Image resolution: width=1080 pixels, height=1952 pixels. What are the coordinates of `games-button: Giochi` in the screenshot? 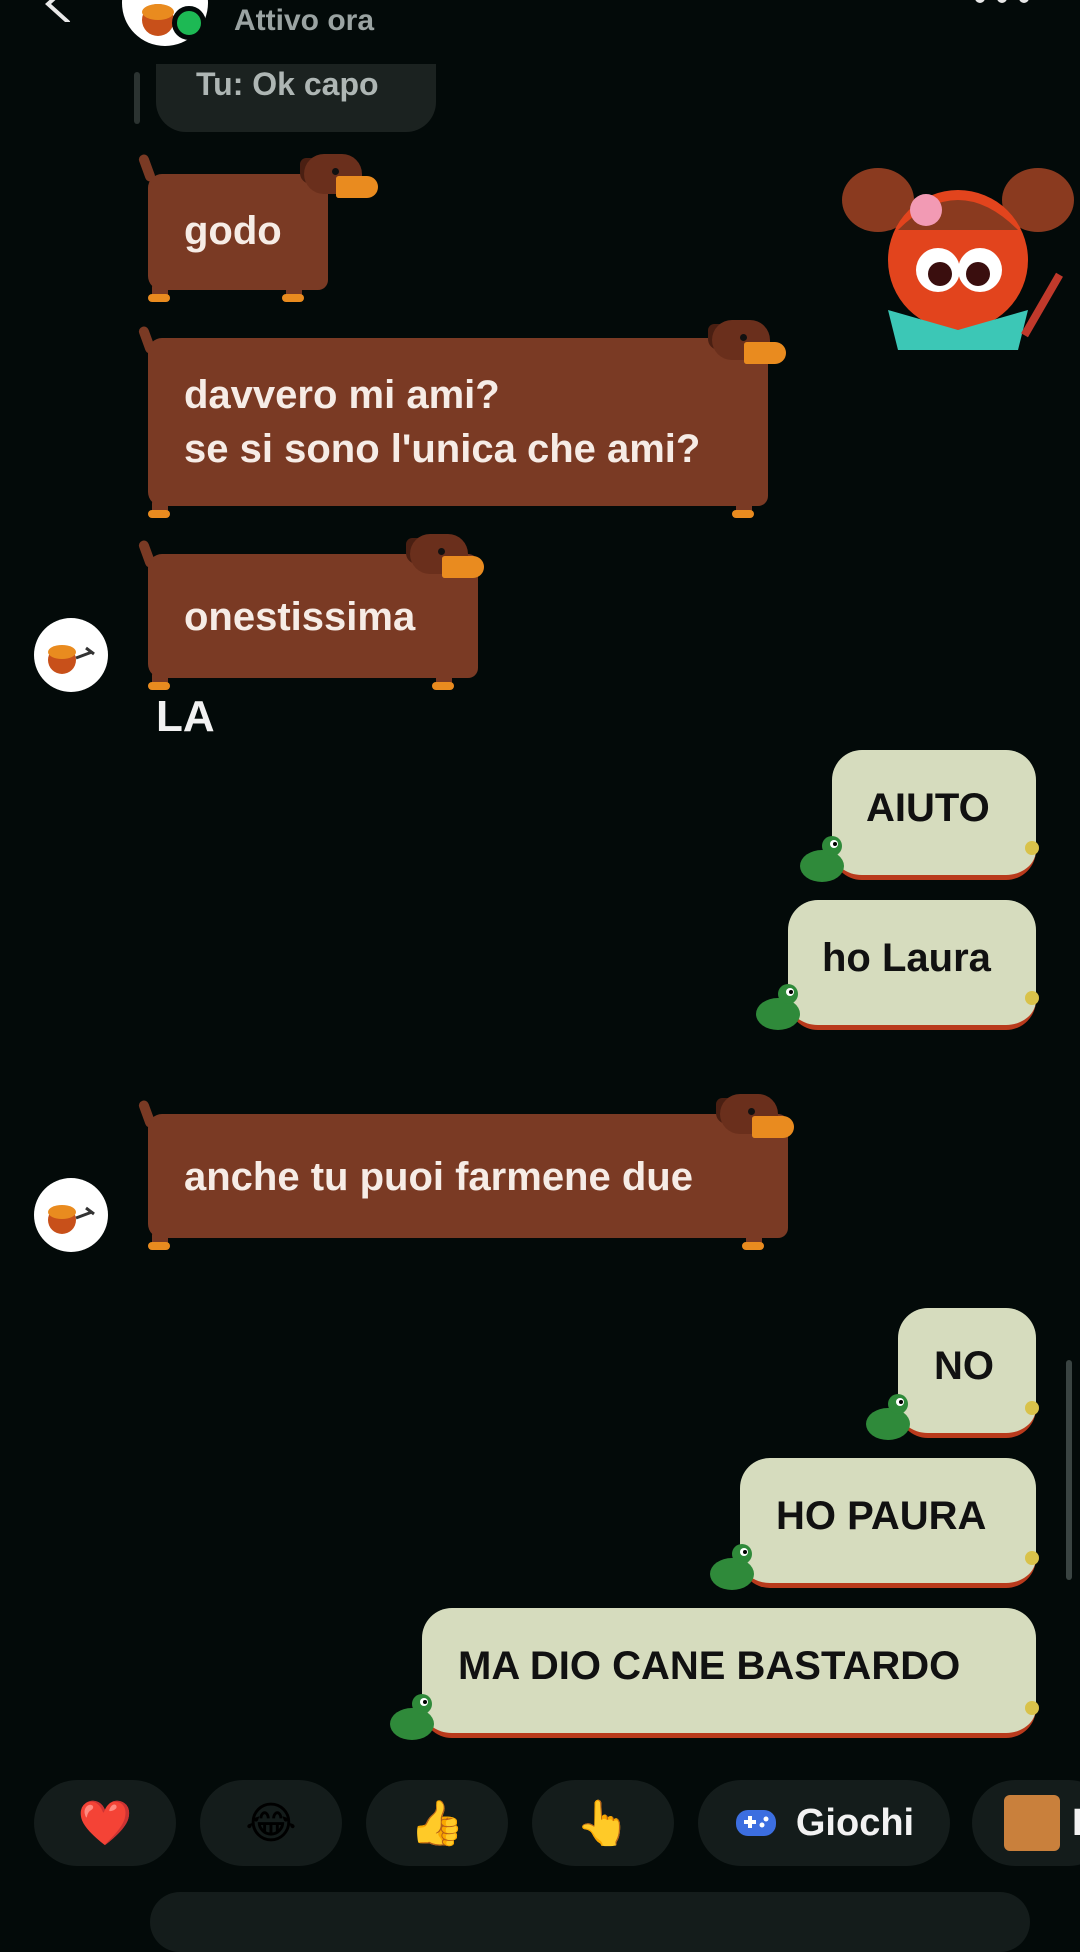 It's located at (824, 1823).